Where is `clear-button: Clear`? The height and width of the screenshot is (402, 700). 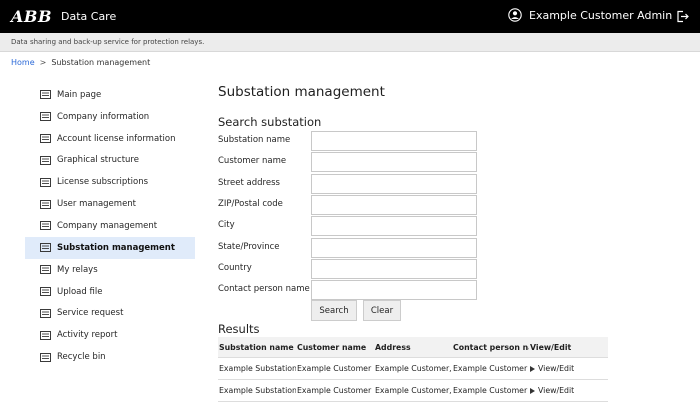
clear-button: Clear is located at coordinates (382, 310).